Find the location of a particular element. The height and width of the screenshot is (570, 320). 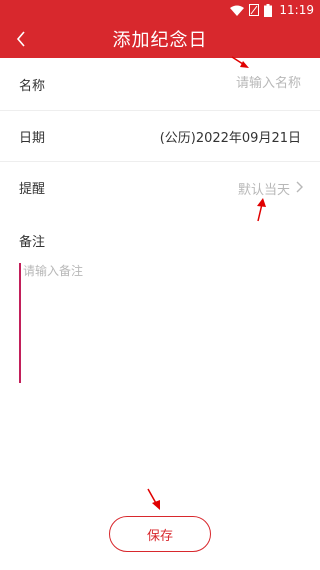

wifi-icon is located at coordinates (237, 10).